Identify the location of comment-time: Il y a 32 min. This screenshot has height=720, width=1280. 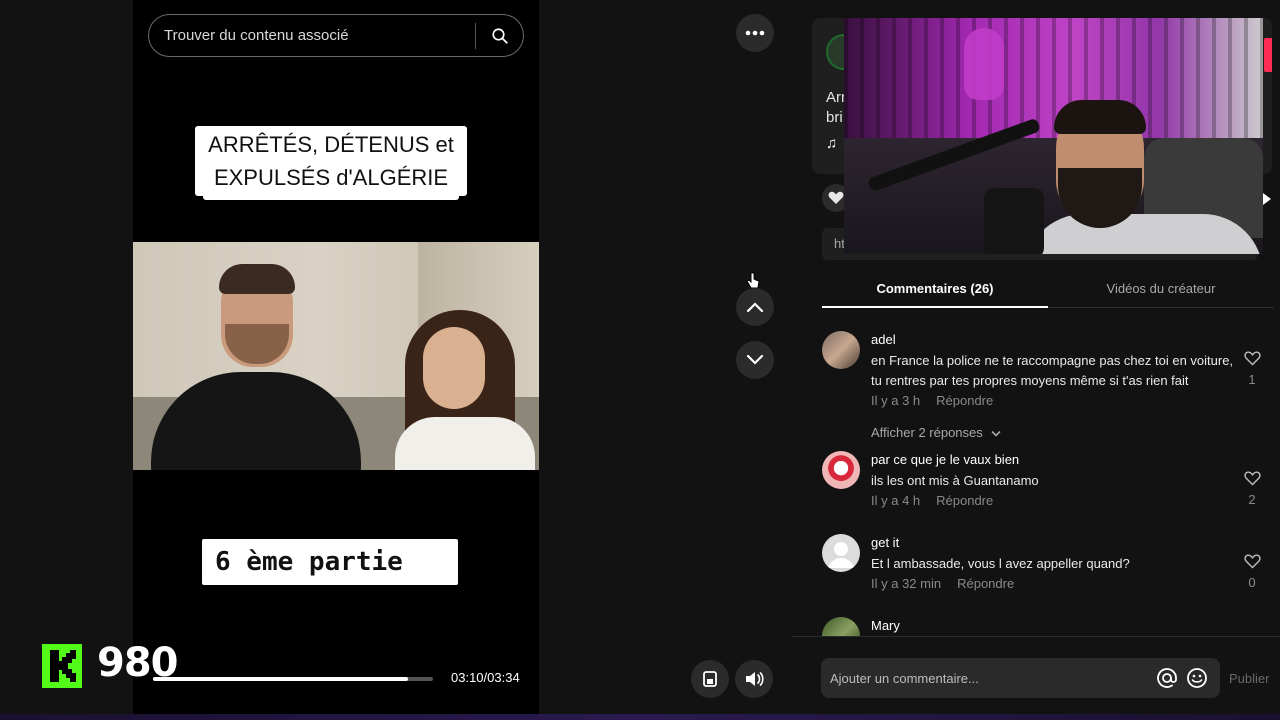
(906, 583).